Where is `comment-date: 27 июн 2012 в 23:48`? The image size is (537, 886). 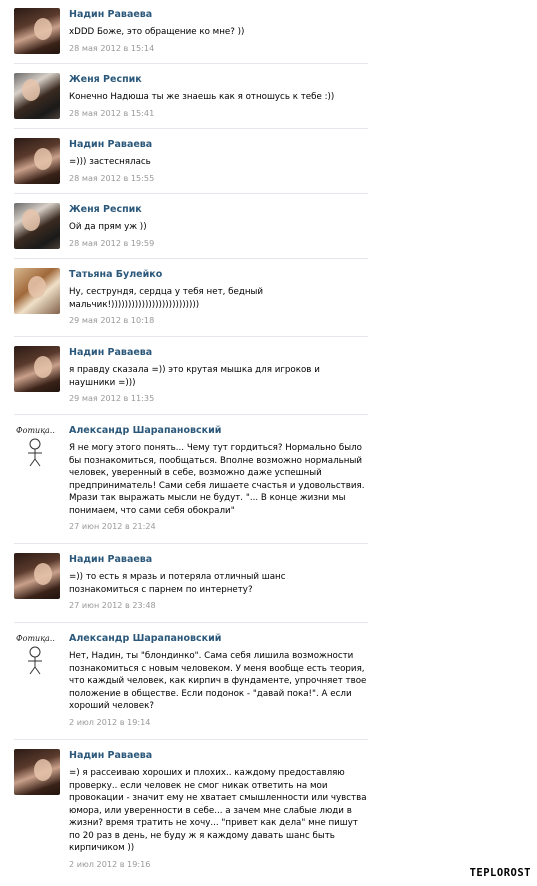 comment-date: 27 июн 2012 в 23:48 is located at coordinates (219, 605).